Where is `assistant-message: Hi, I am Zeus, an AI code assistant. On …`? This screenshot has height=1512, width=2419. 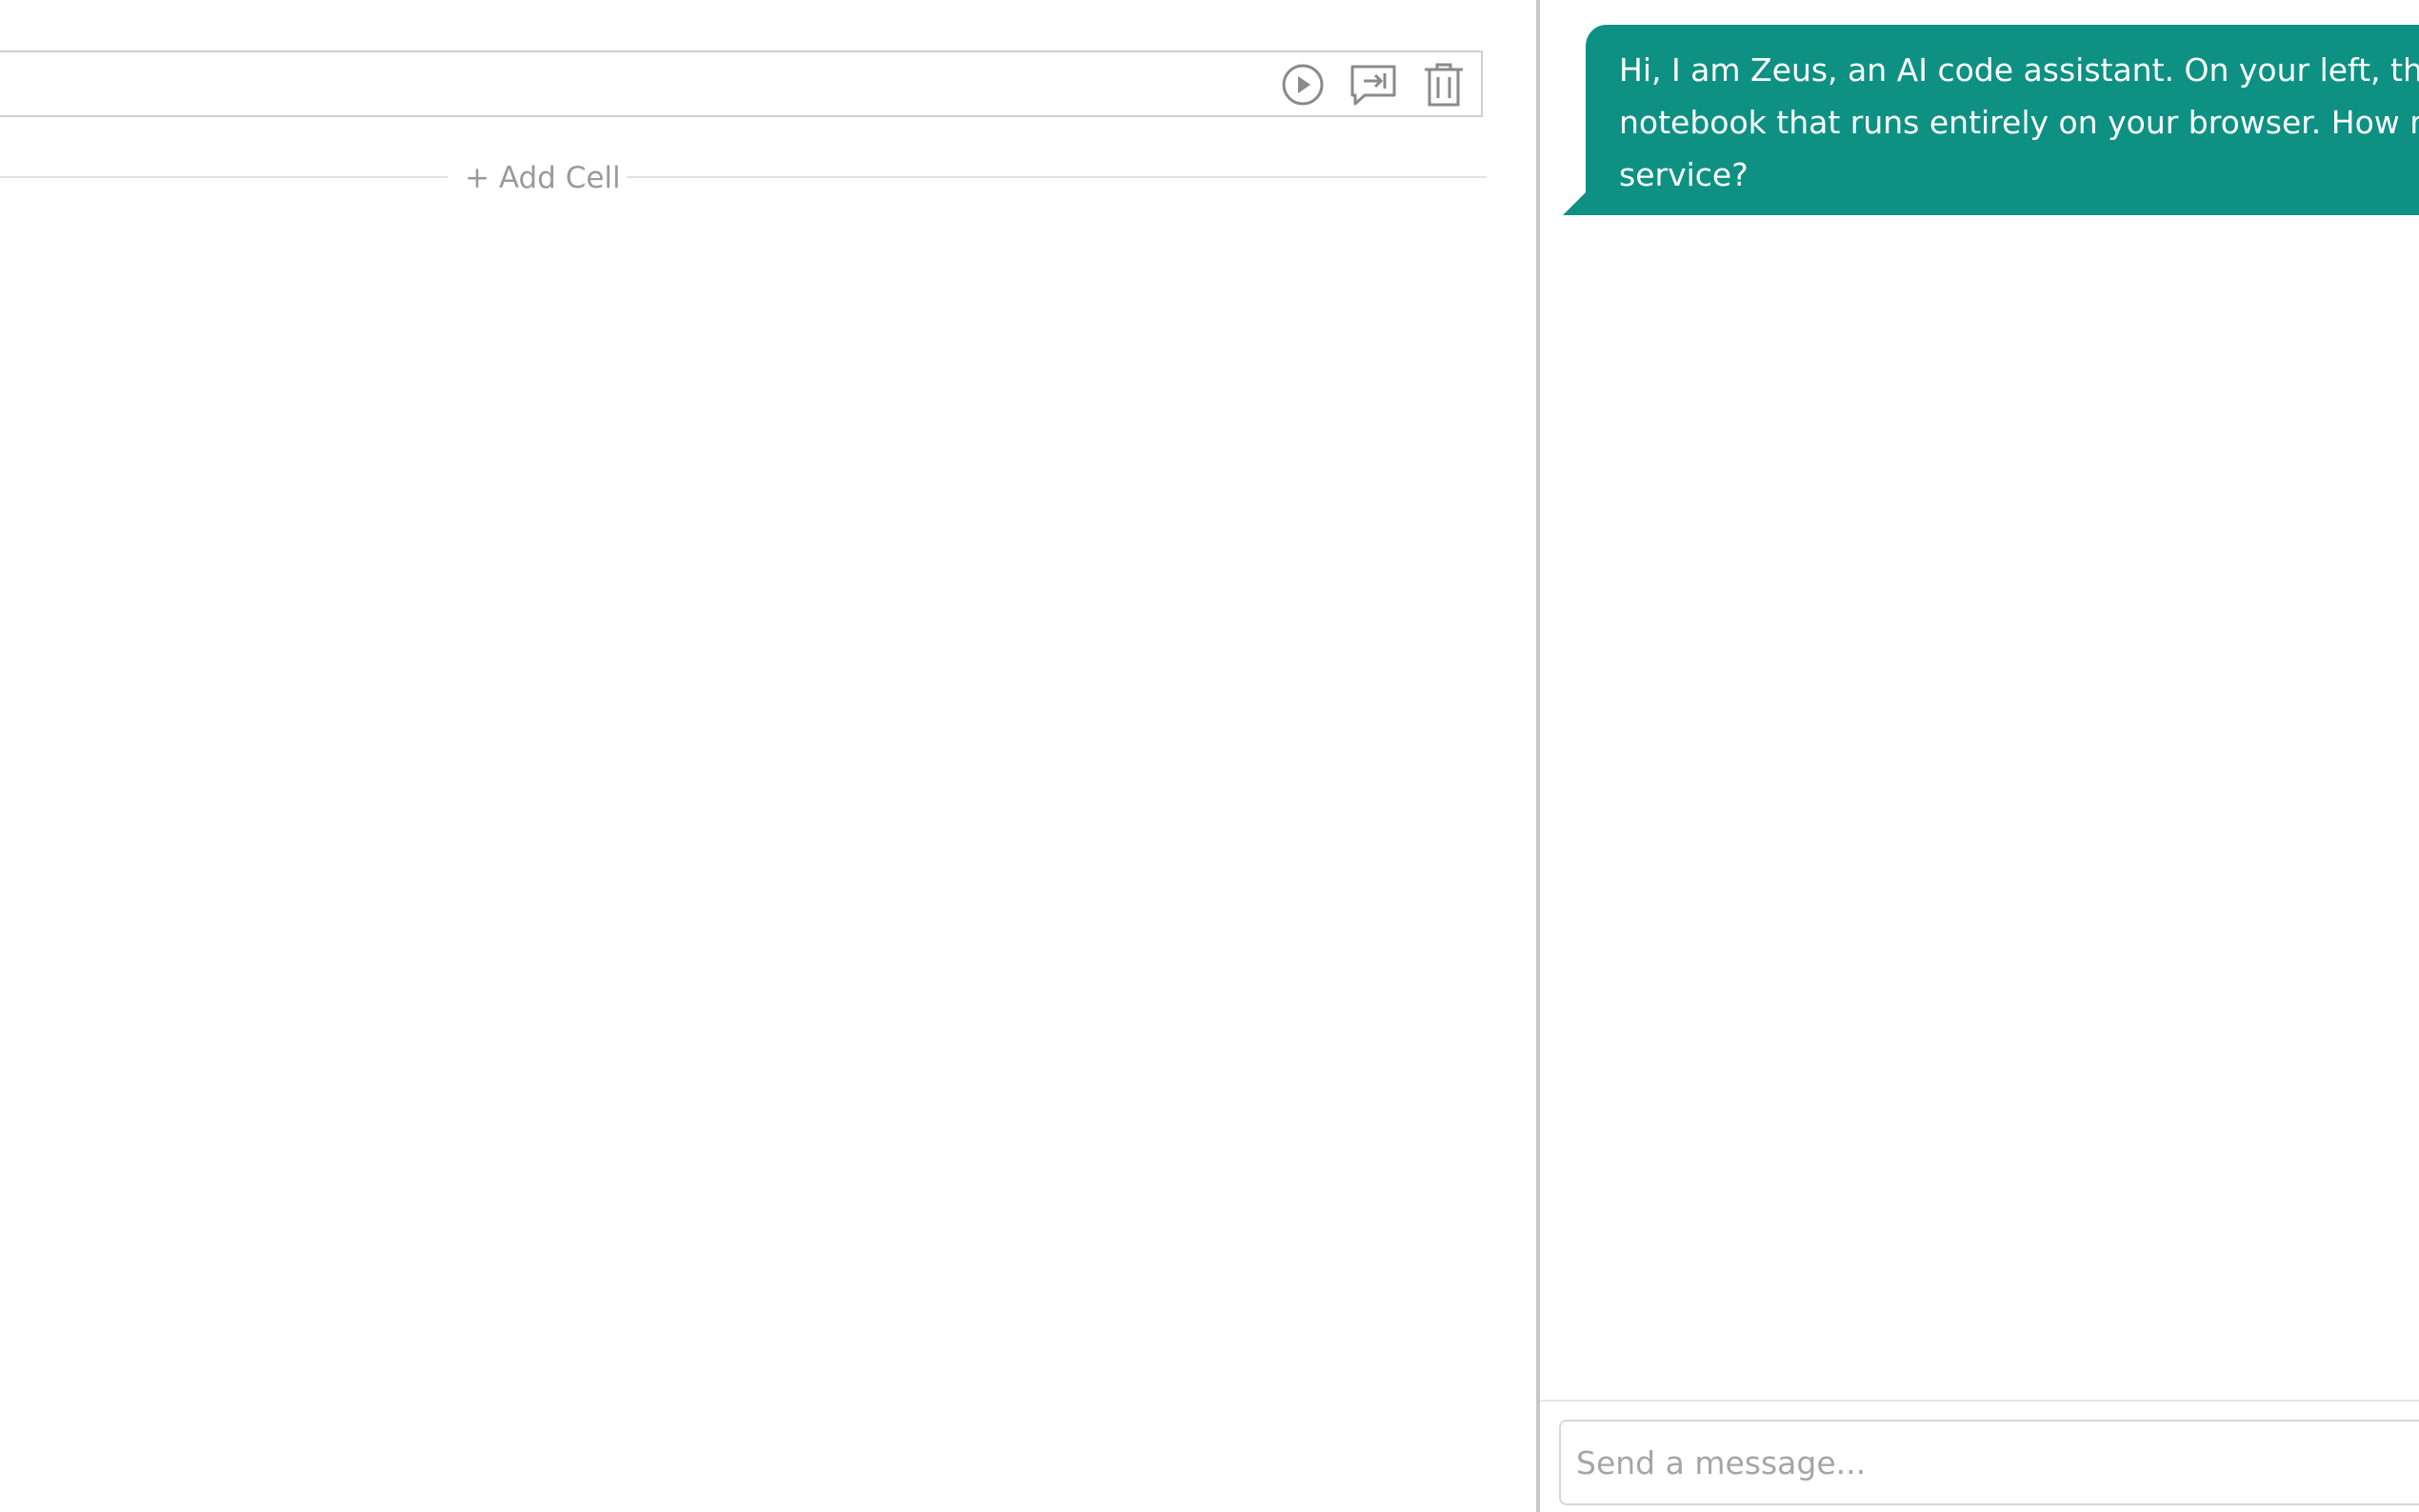 assistant-message: Hi, I am Zeus, an AI code assistant. On … is located at coordinates (1991, 120).